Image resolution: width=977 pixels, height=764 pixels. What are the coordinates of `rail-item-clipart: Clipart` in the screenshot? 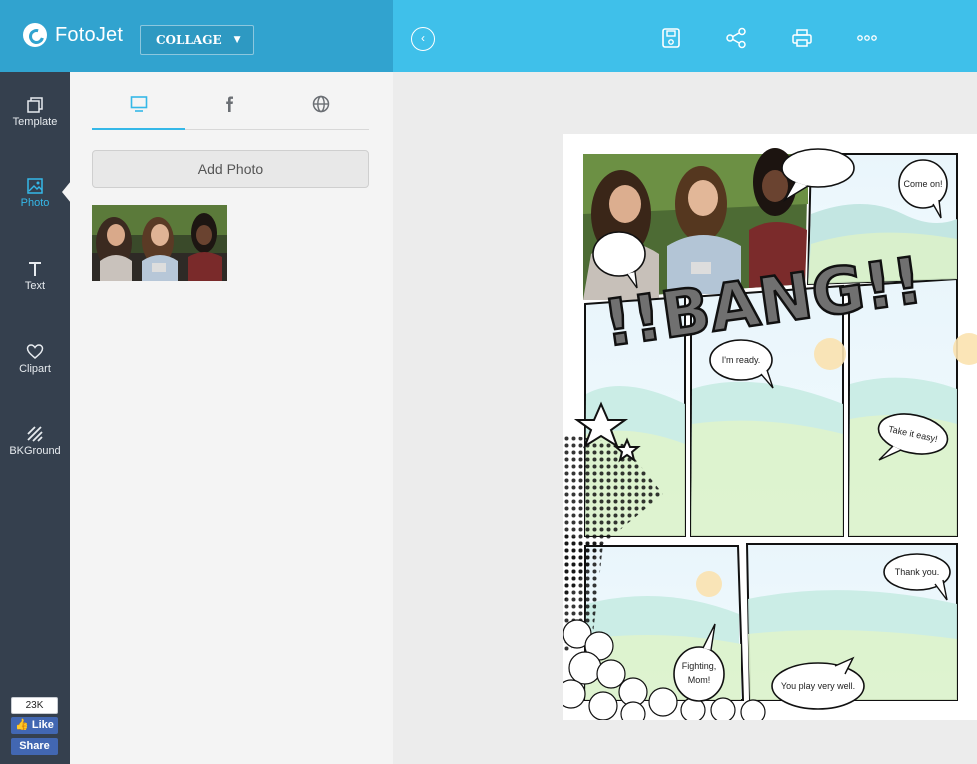 It's located at (35, 359).